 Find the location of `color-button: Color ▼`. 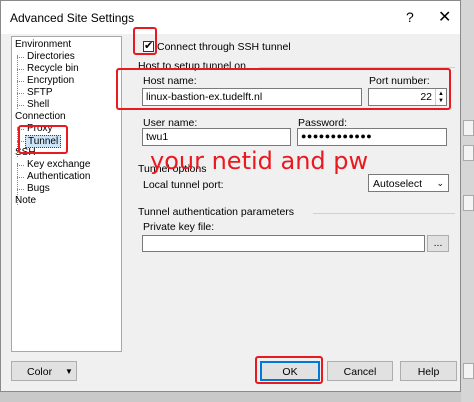

color-button: Color ▼ is located at coordinates (44, 371).